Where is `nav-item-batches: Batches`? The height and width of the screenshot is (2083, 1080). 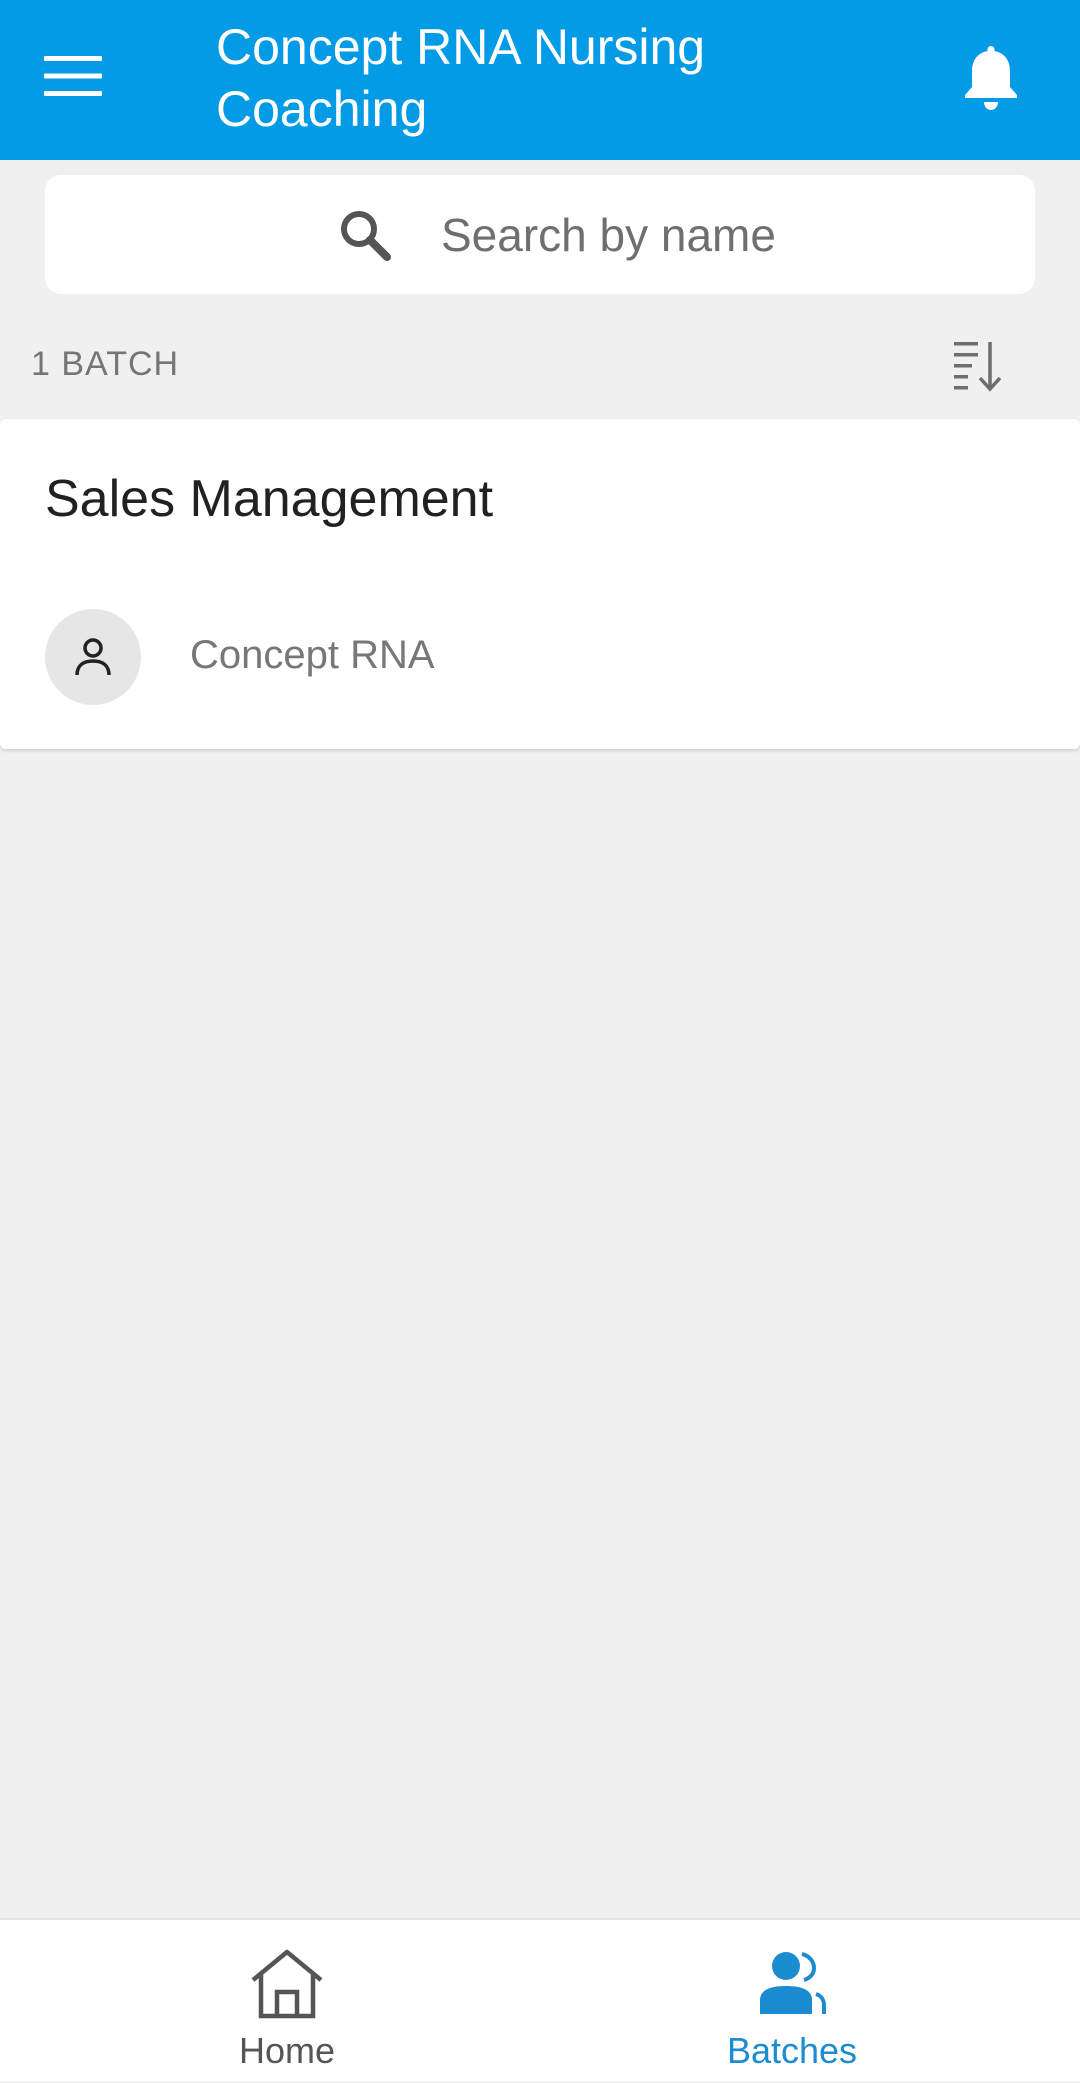
nav-item-batches: Batches is located at coordinates (792, 2001).